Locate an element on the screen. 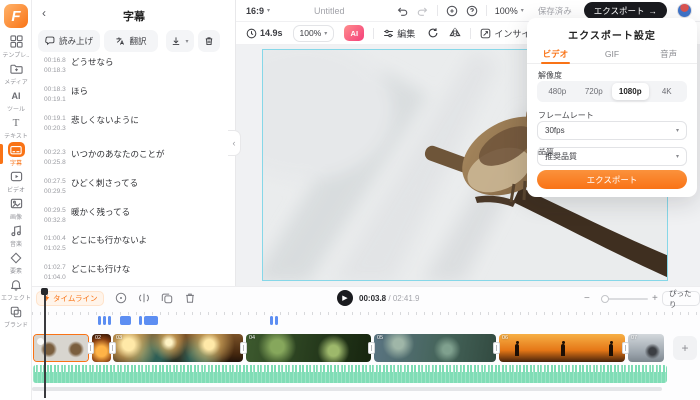  sidebar-item-brand: ブランド is located at coordinates (16, 317).